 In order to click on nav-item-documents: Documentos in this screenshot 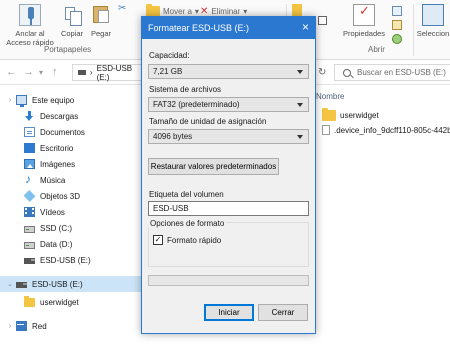, I will do `click(71, 132)`.